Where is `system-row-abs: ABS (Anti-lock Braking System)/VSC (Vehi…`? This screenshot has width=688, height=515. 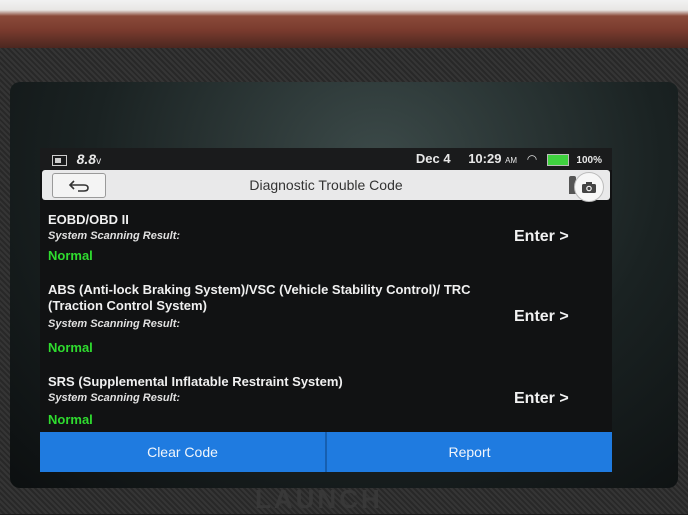
system-row-abs: ABS (Anti-lock Braking System)/VSC (Vehi… is located at coordinates (326, 319).